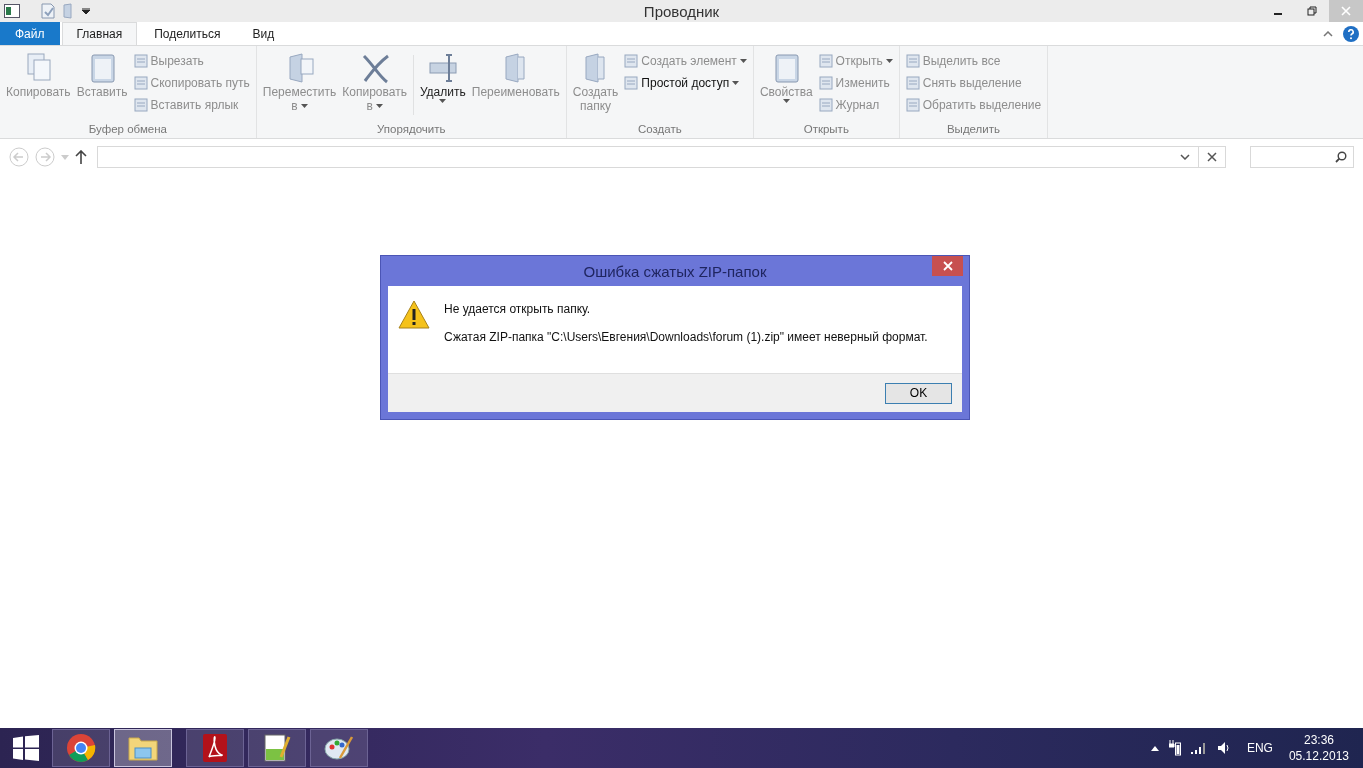 Image resolution: width=1363 pixels, height=768 pixels. Describe the element at coordinates (1312, 11) in the screenshot. I see `restore-icon` at that location.